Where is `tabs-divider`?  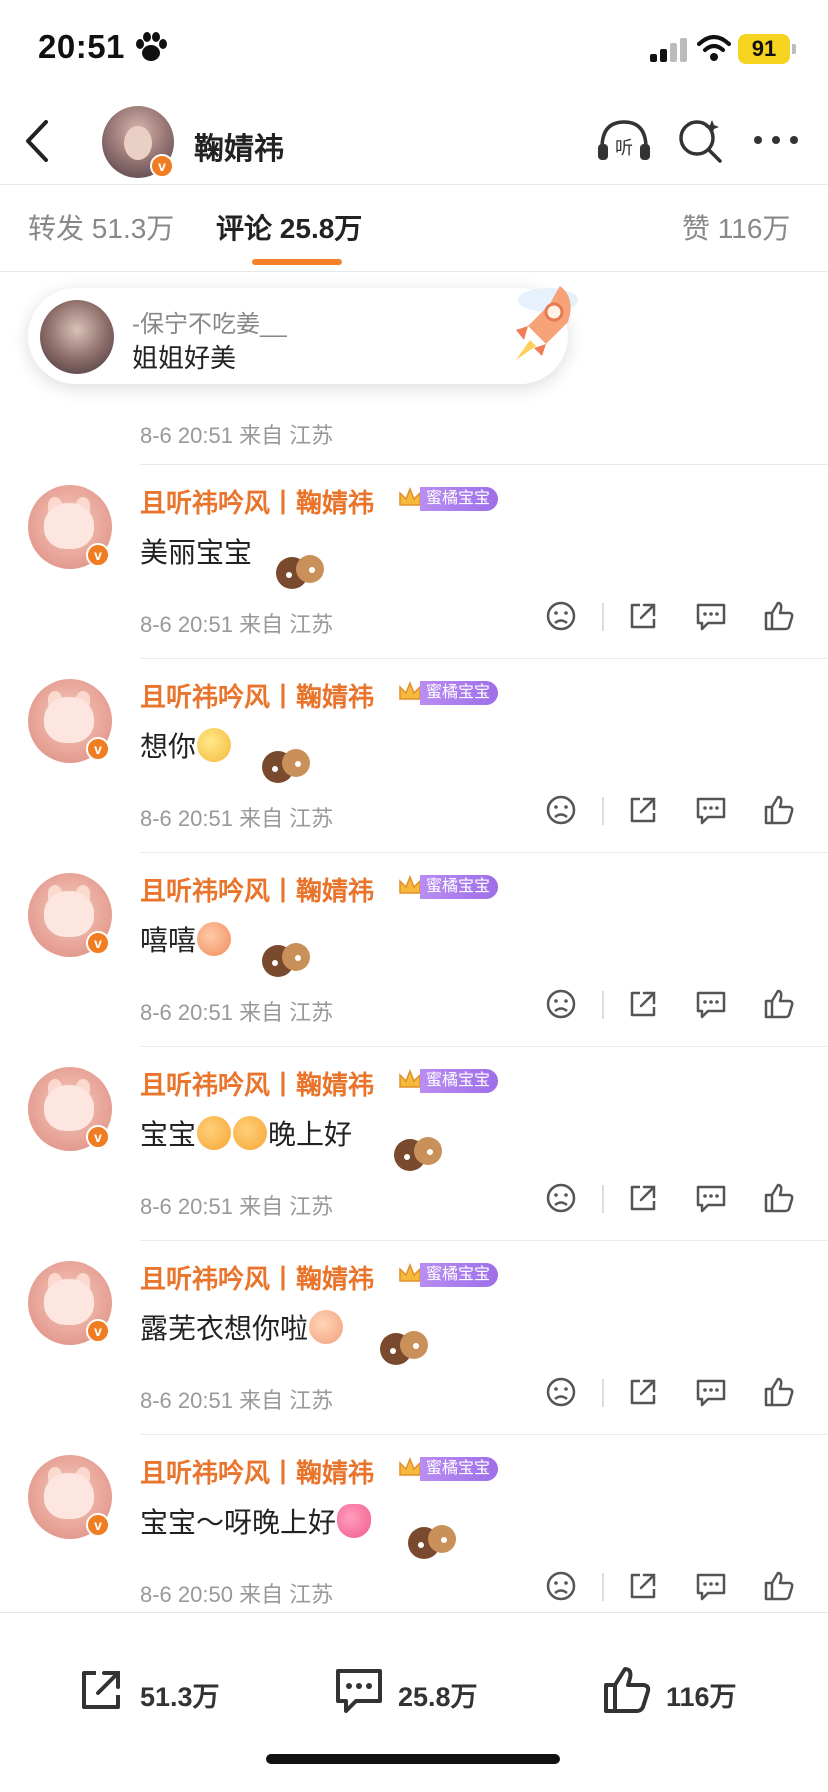
tabs-divider is located at coordinates (414, 271).